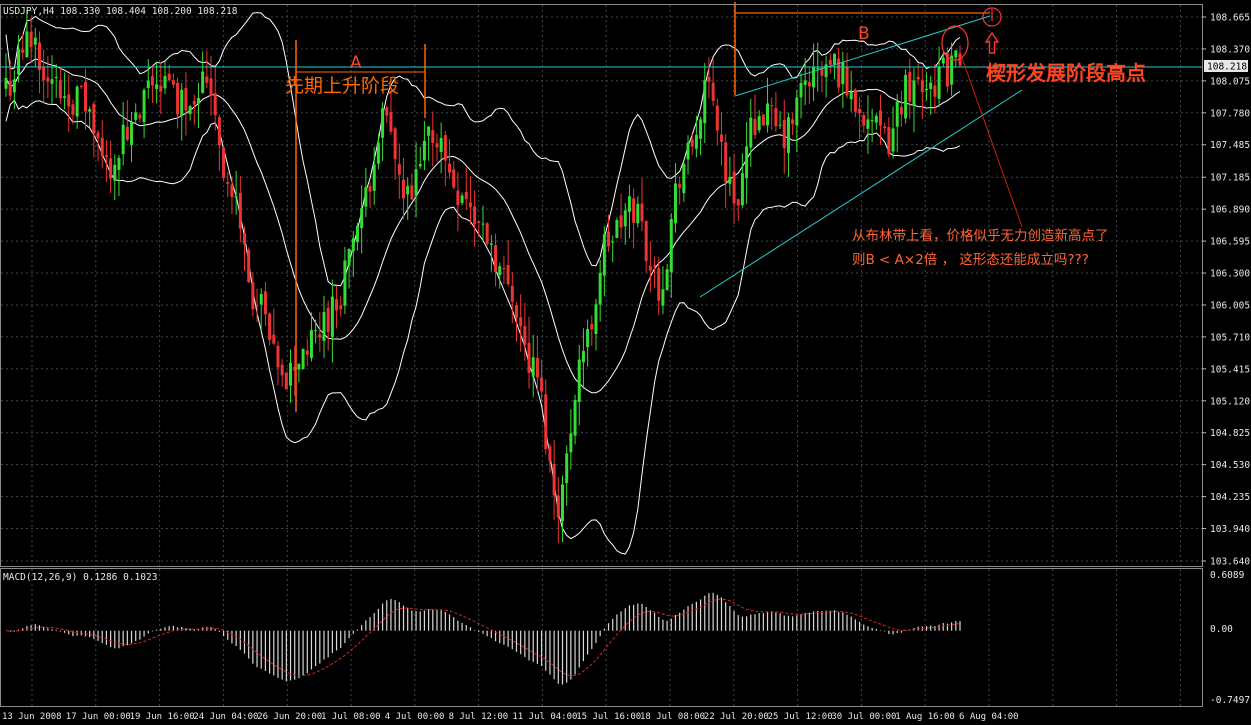  I want to click on time-label: 1 Aug 16:00, so click(925, 717).